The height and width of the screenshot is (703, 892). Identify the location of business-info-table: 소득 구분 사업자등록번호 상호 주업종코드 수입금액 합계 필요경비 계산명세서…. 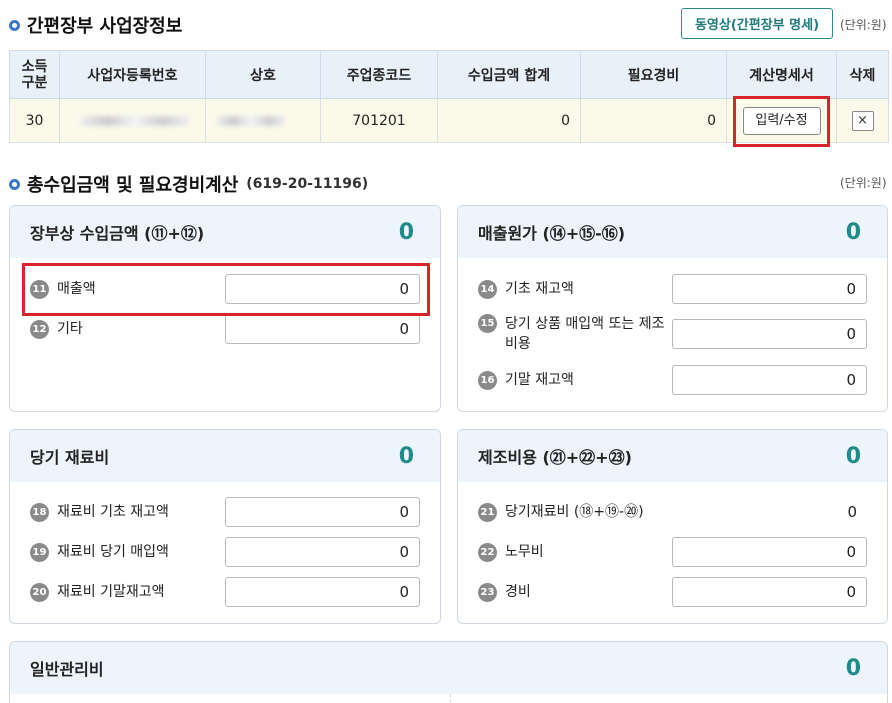
(449, 96).